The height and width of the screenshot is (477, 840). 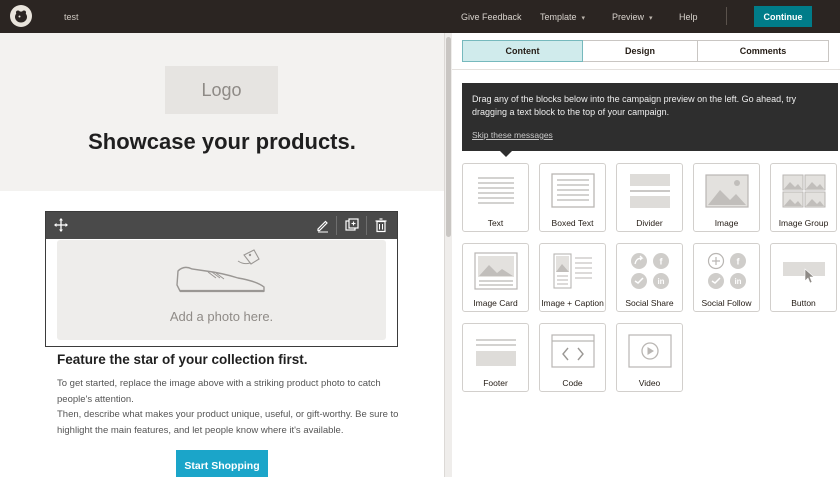 What do you see at coordinates (222, 463) in the screenshot?
I see `start-shopping-button: Start Shopping` at bounding box center [222, 463].